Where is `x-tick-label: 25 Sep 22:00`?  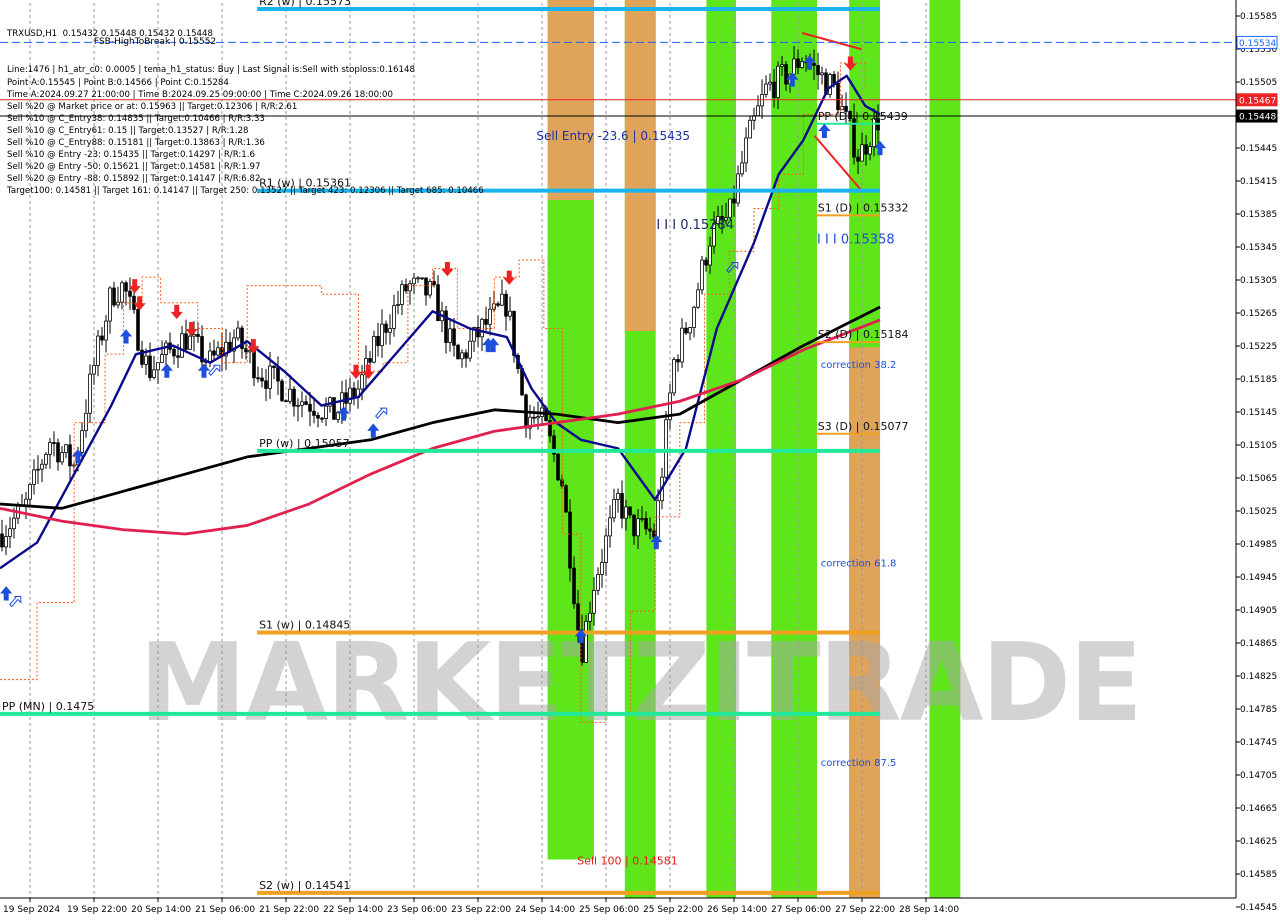
x-tick-label: 25 Sep 22:00 is located at coordinates (673, 910).